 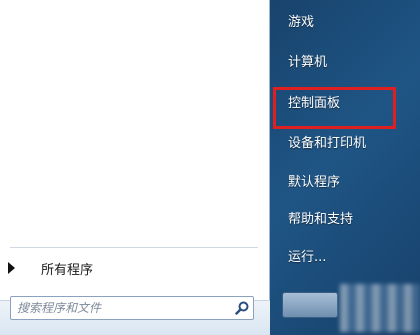 I want to click on menu-item-help-support: 帮助和支持, so click(x=320, y=220).